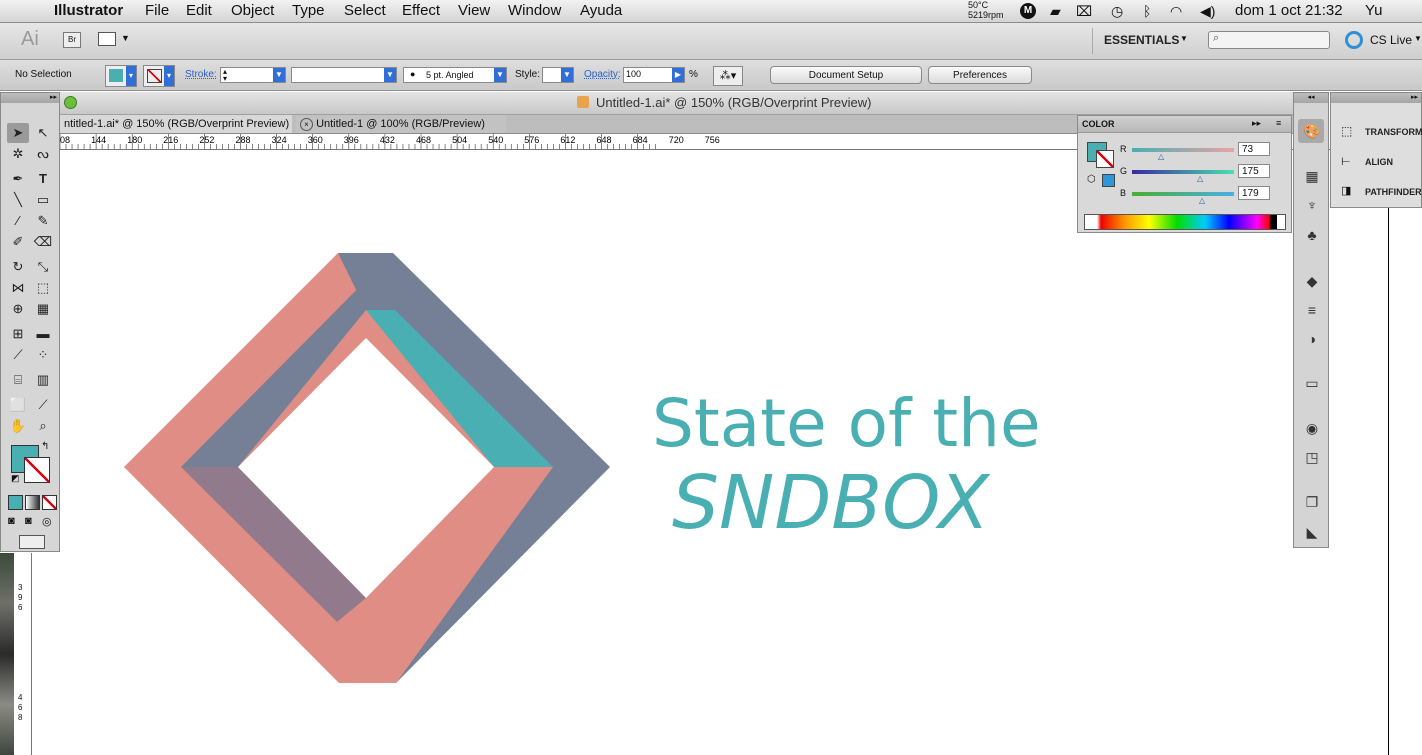 The height and width of the screenshot is (755, 1422). I want to click on r-label: R, so click(1123, 149).